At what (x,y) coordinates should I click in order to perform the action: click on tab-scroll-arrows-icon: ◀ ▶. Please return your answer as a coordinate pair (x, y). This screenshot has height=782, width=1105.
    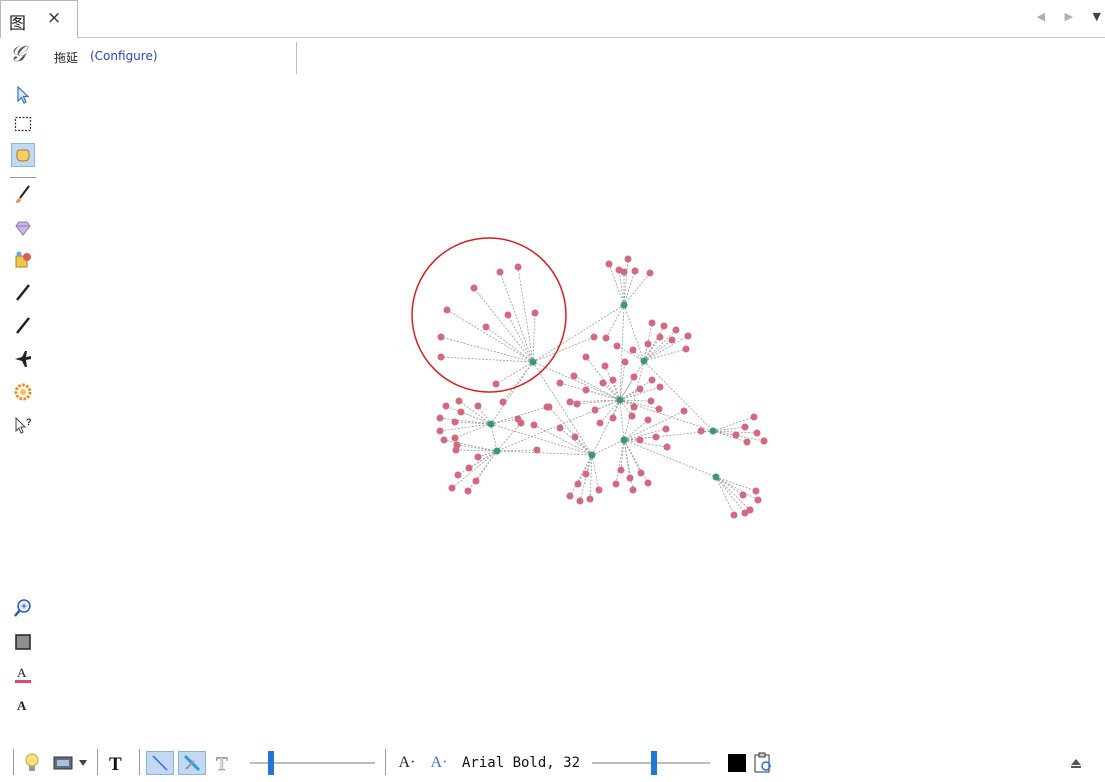
    Looking at the image, I should click on (1059, 16).